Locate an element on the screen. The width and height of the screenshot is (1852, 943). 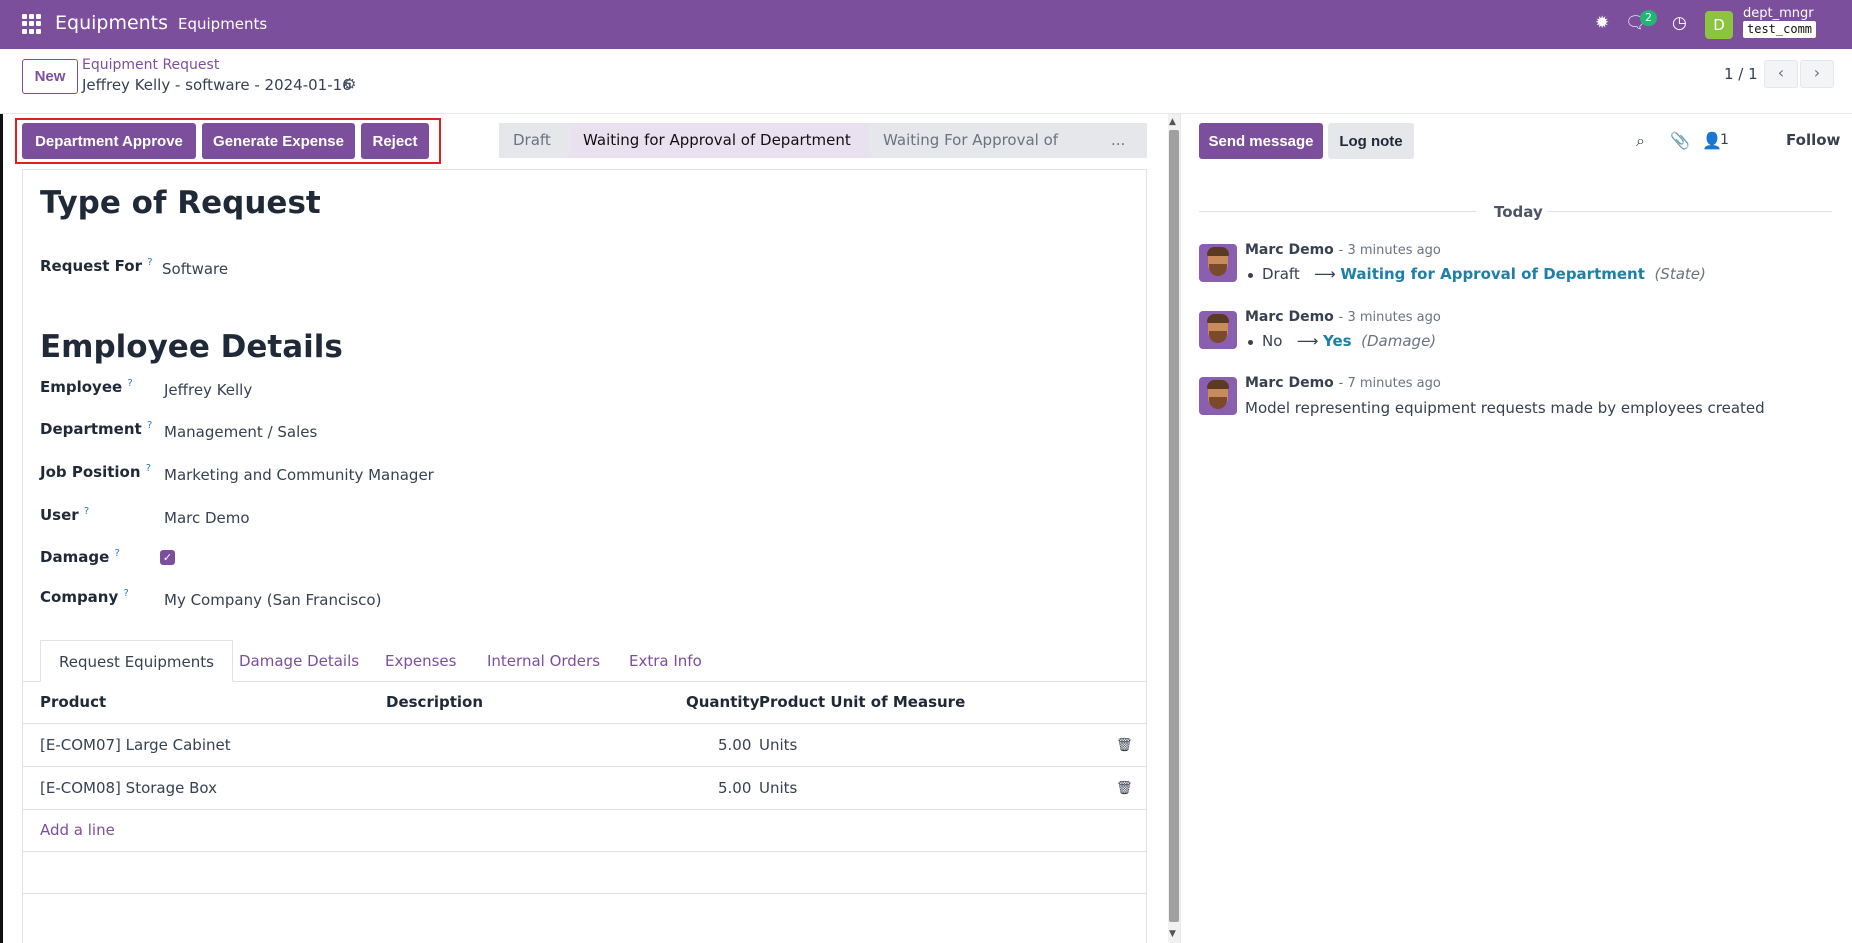
pager-value: 1 / 1 is located at coordinates (1741, 74).